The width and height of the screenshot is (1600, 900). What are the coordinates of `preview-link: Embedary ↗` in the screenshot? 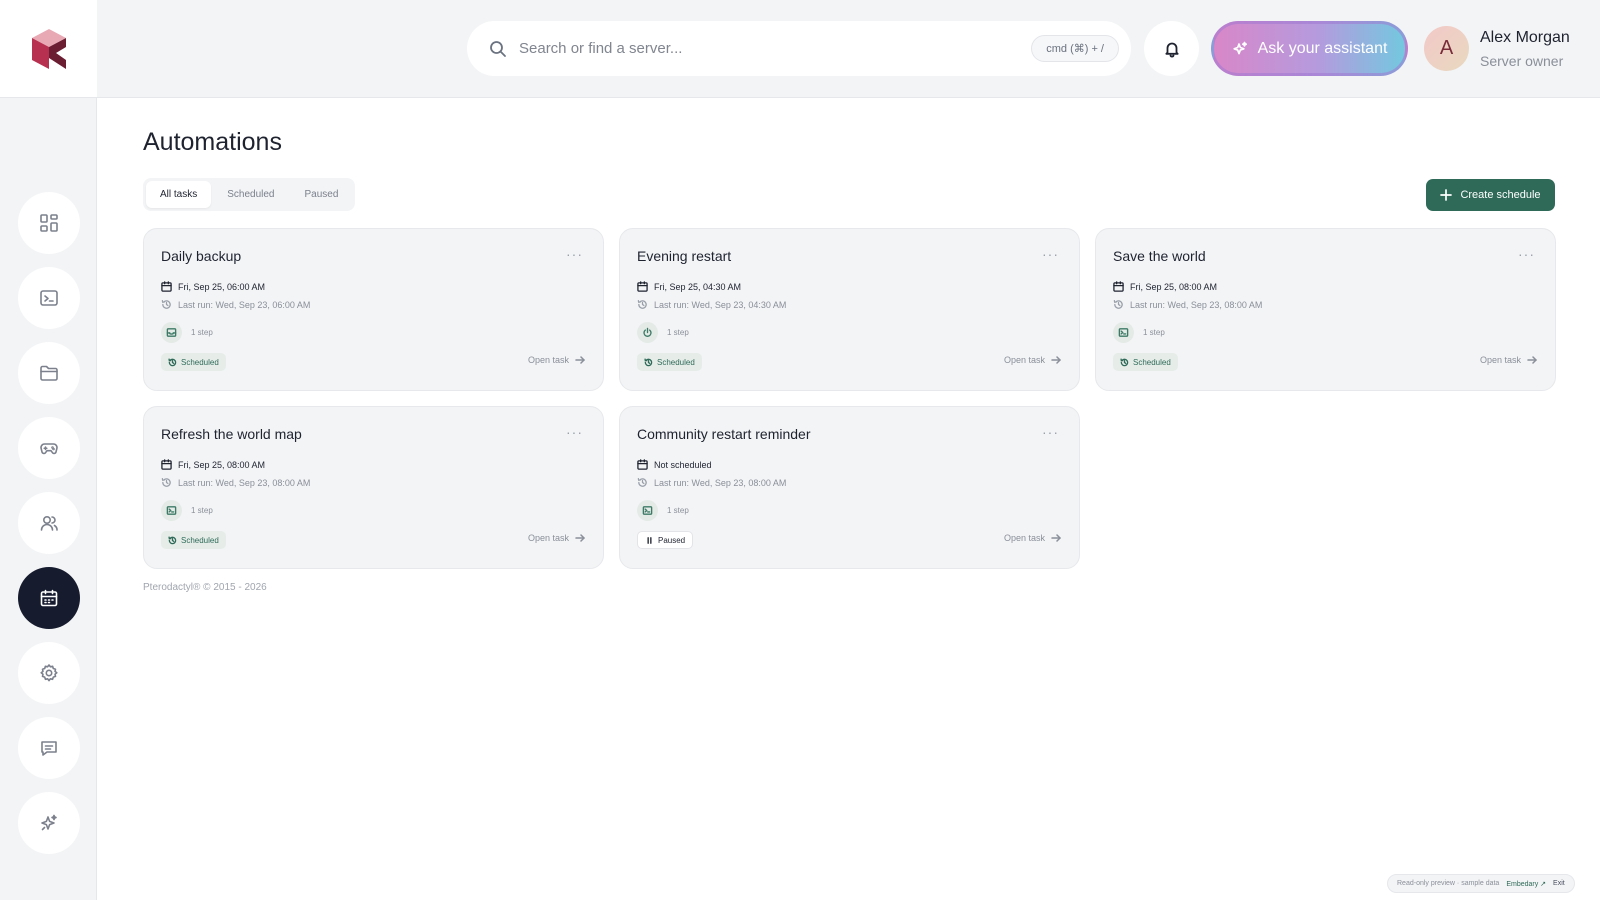 It's located at (1526, 884).